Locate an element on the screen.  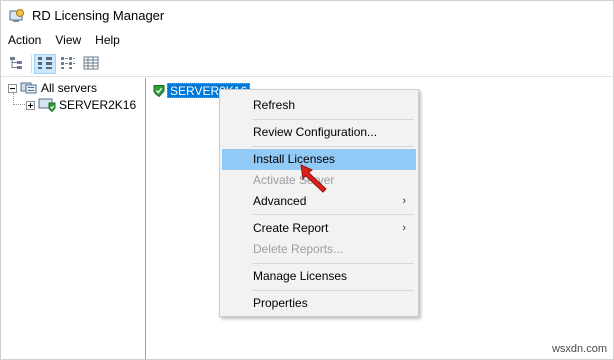
list-icon is located at coordinates (68, 64).